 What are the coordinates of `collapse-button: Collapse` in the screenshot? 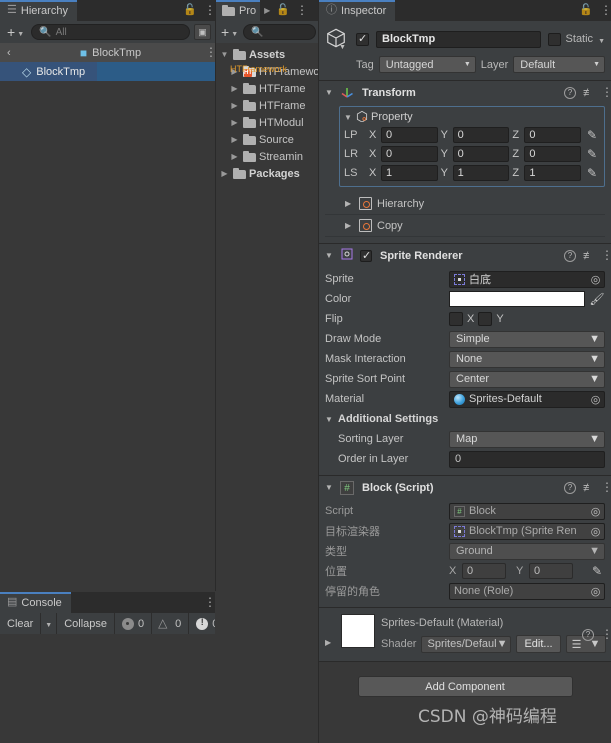 It's located at (86, 623).